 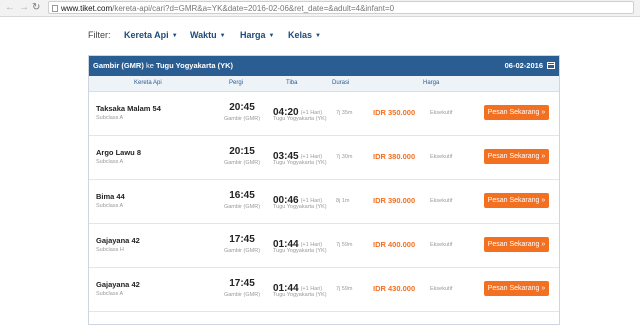 I want to click on calendar-icon, so click(x=551, y=65).